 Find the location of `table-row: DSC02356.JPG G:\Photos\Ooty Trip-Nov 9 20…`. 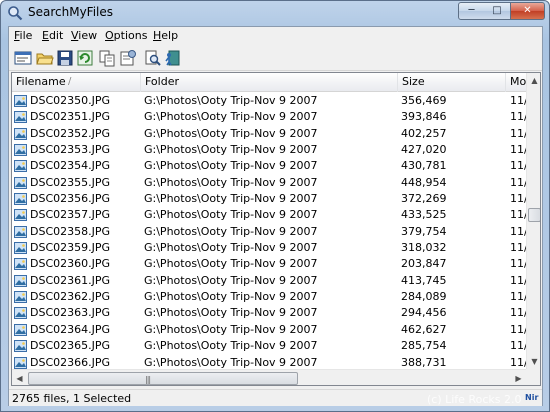

table-row: DSC02356.JPG G:\Photos\Ooty Trip-Nov 9 20… is located at coordinates (269, 199).